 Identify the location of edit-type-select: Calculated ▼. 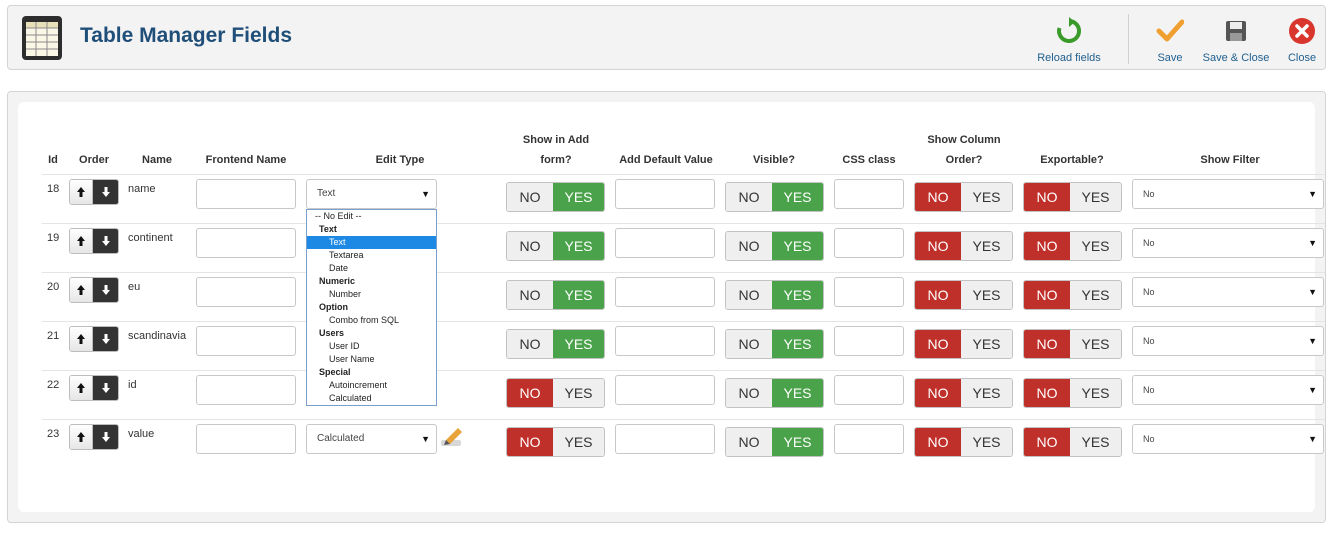
(371, 439).